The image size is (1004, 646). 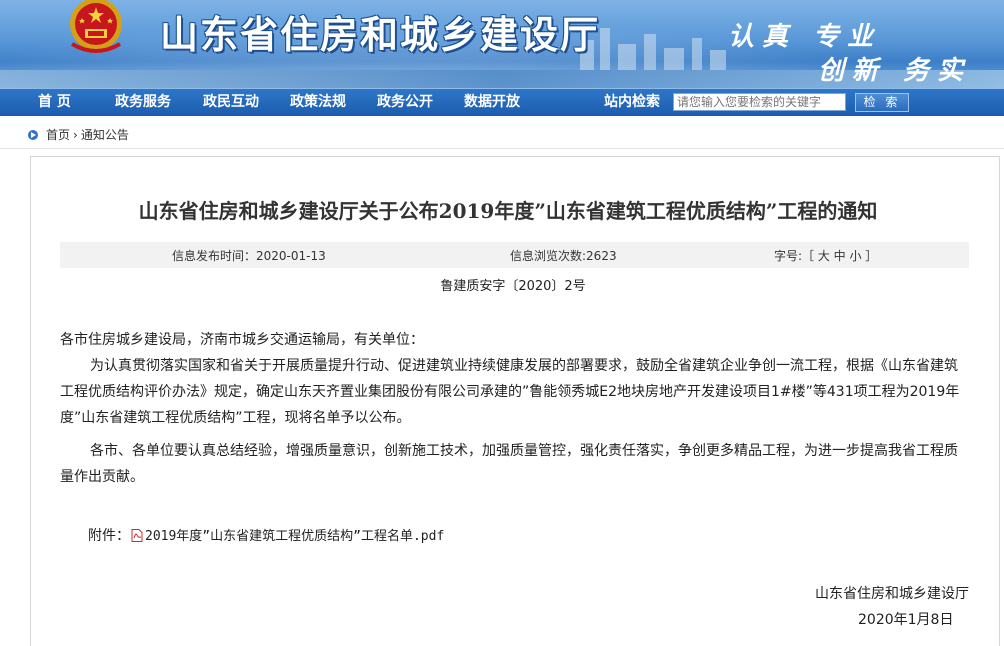 I want to click on attachment-link: 2019年度”山东省建筑工程优质结构”工程名单.pdf, so click(x=294, y=536).